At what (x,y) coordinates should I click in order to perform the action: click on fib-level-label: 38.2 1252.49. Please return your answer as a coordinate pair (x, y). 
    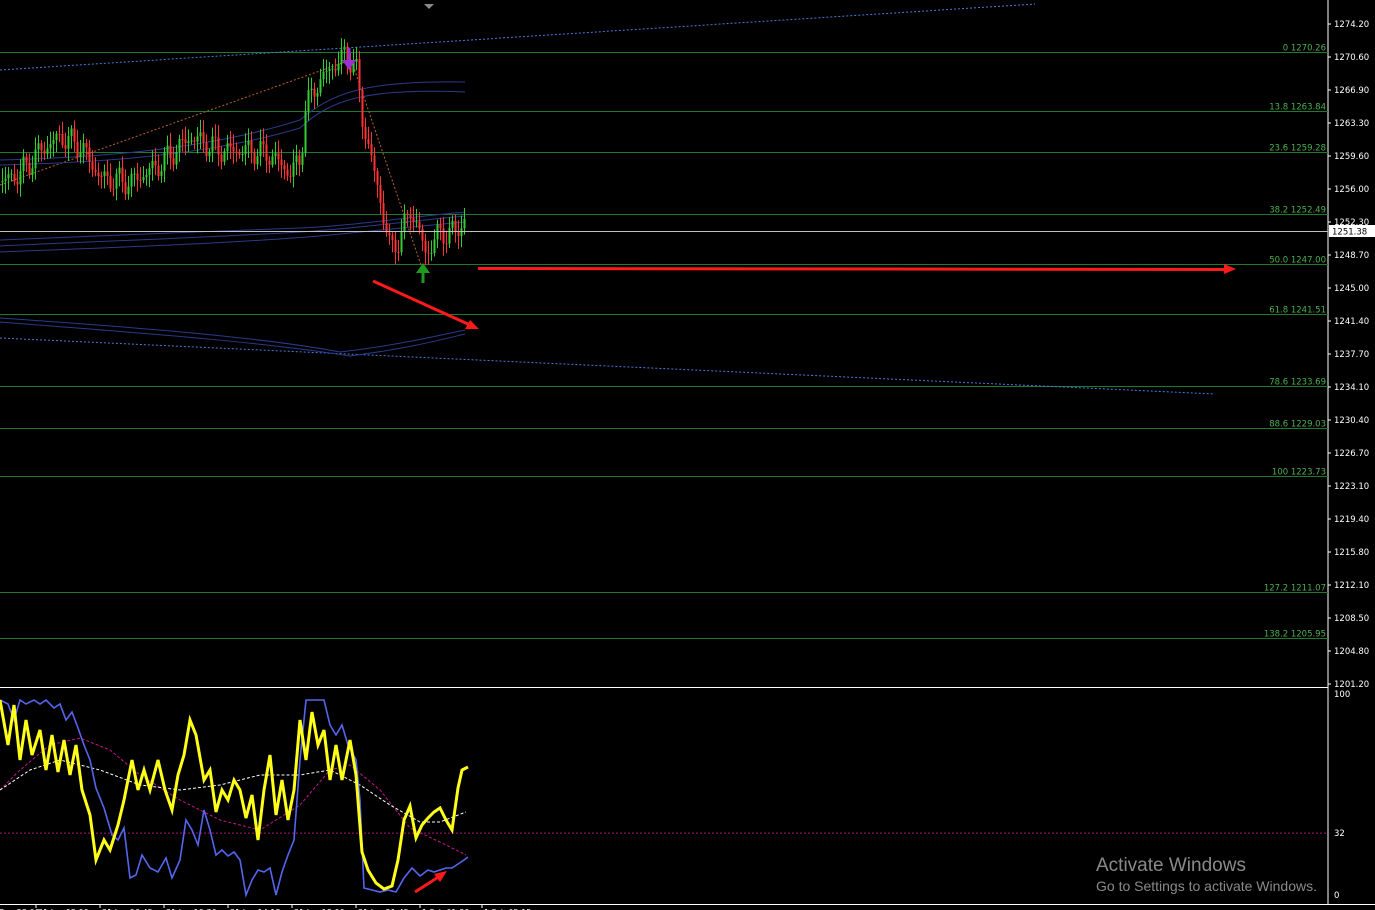
    Looking at the image, I should click on (1297, 211).